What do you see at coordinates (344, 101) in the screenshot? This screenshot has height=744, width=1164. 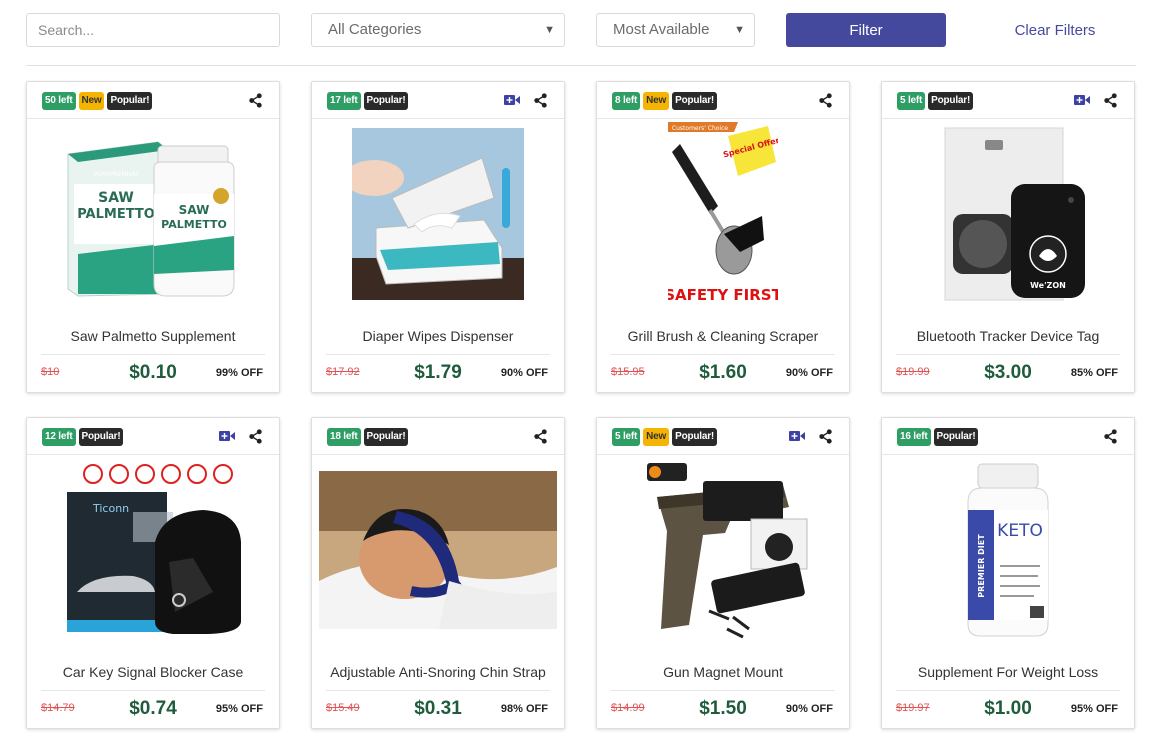 I see `stock-badge: 17 left` at bounding box center [344, 101].